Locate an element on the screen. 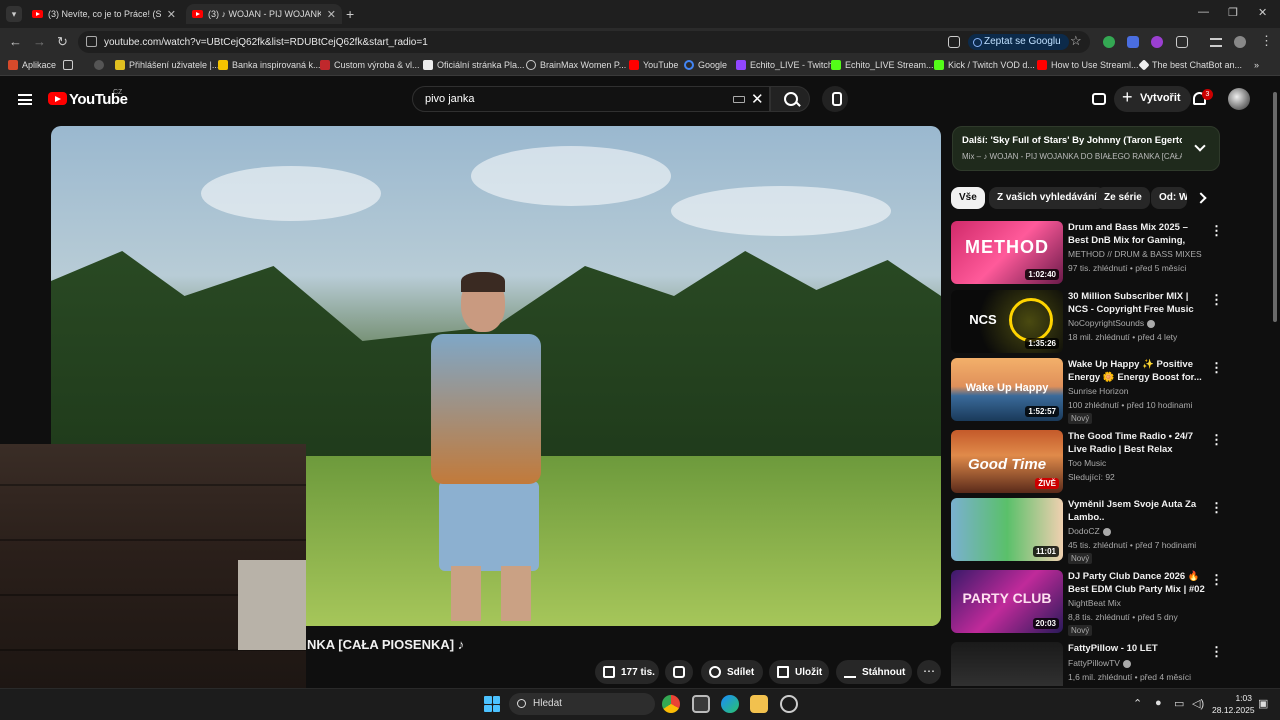 This screenshot has height=720, width=1280. extensions-puzzle-icon is located at coordinates (1182, 42).